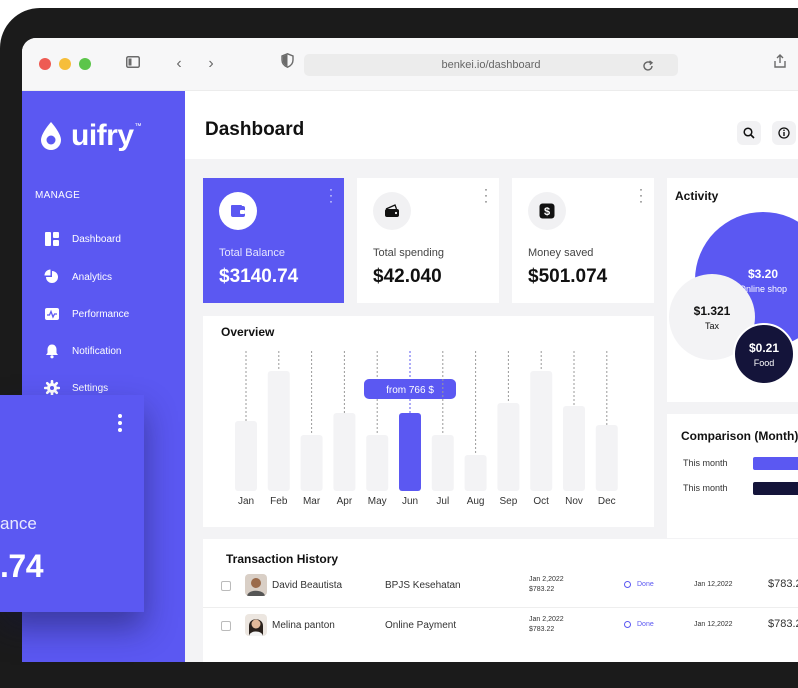  What do you see at coordinates (90, 388) in the screenshot?
I see `sidebar-item-label: Settings` at bounding box center [90, 388].